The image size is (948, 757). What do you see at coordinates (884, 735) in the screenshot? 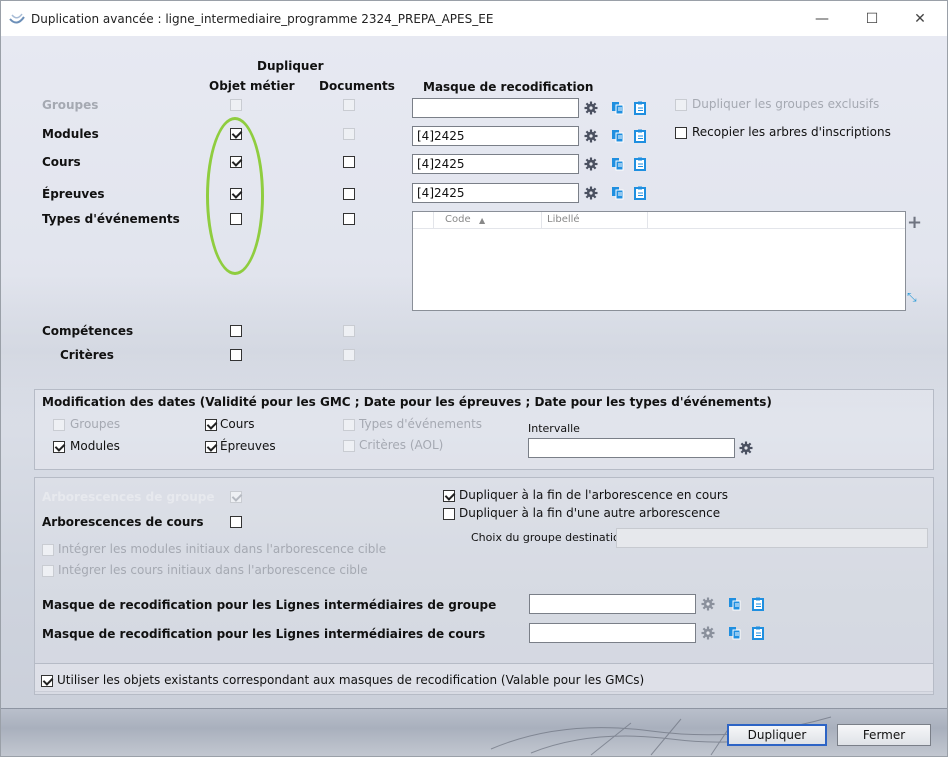
I see `fermer-button: Fermer` at bounding box center [884, 735].